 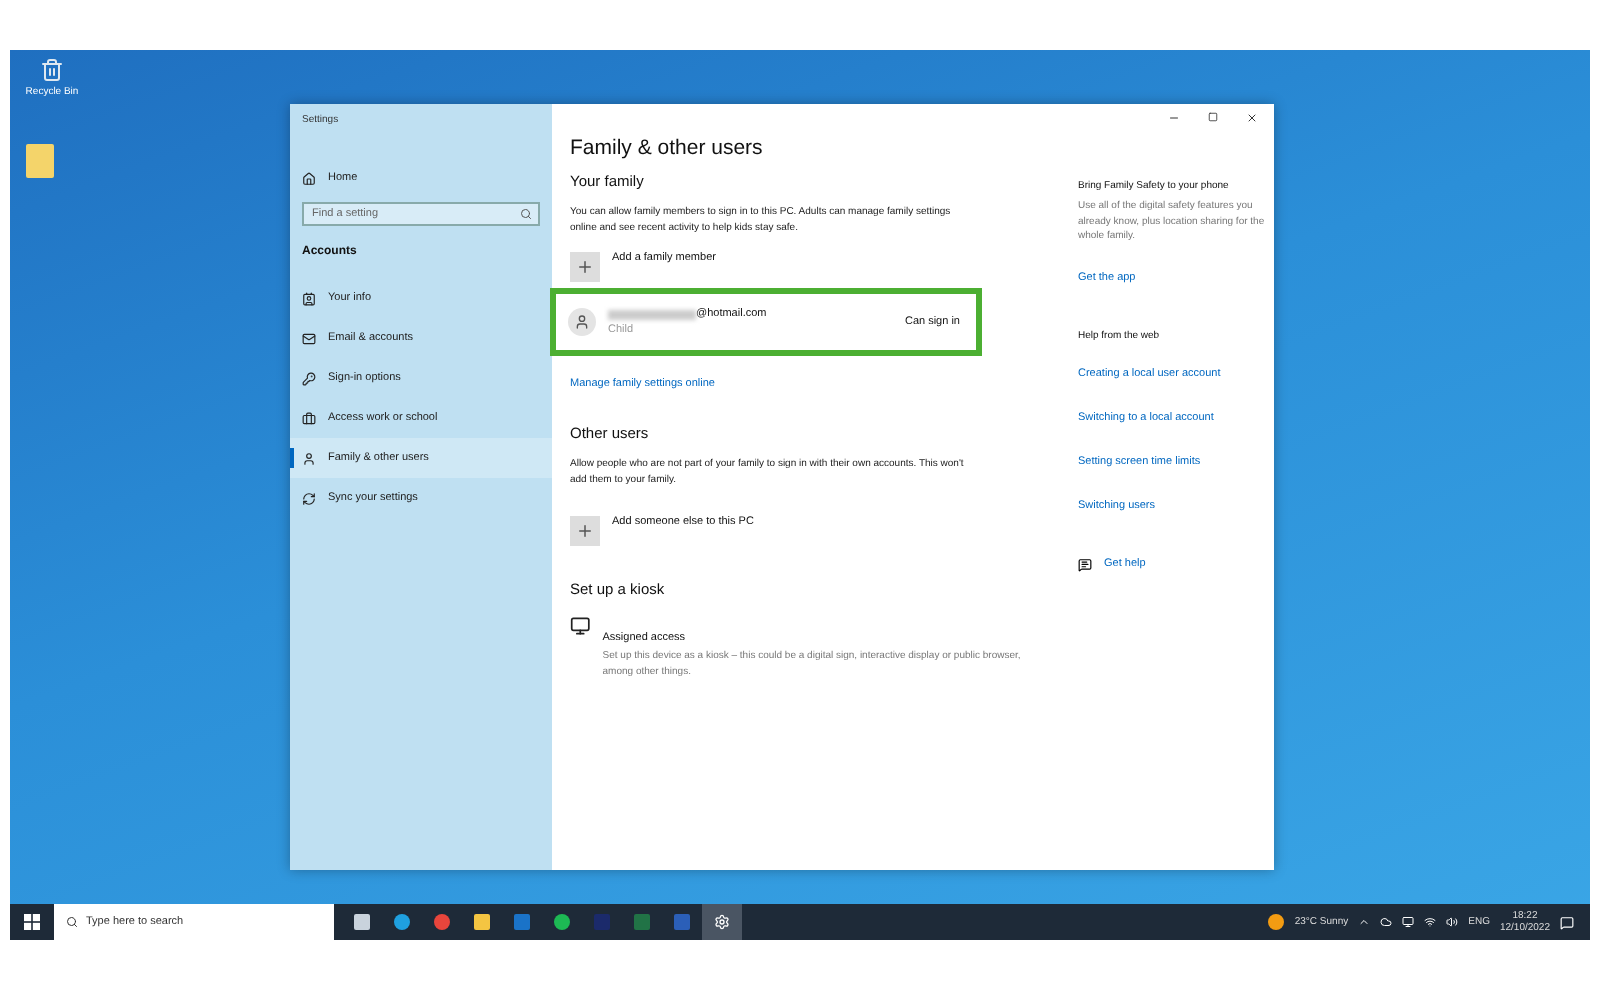 What do you see at coordinates (309, 338) in the screenshot?
I see `mail-icon` at bounding box center [309, 338].